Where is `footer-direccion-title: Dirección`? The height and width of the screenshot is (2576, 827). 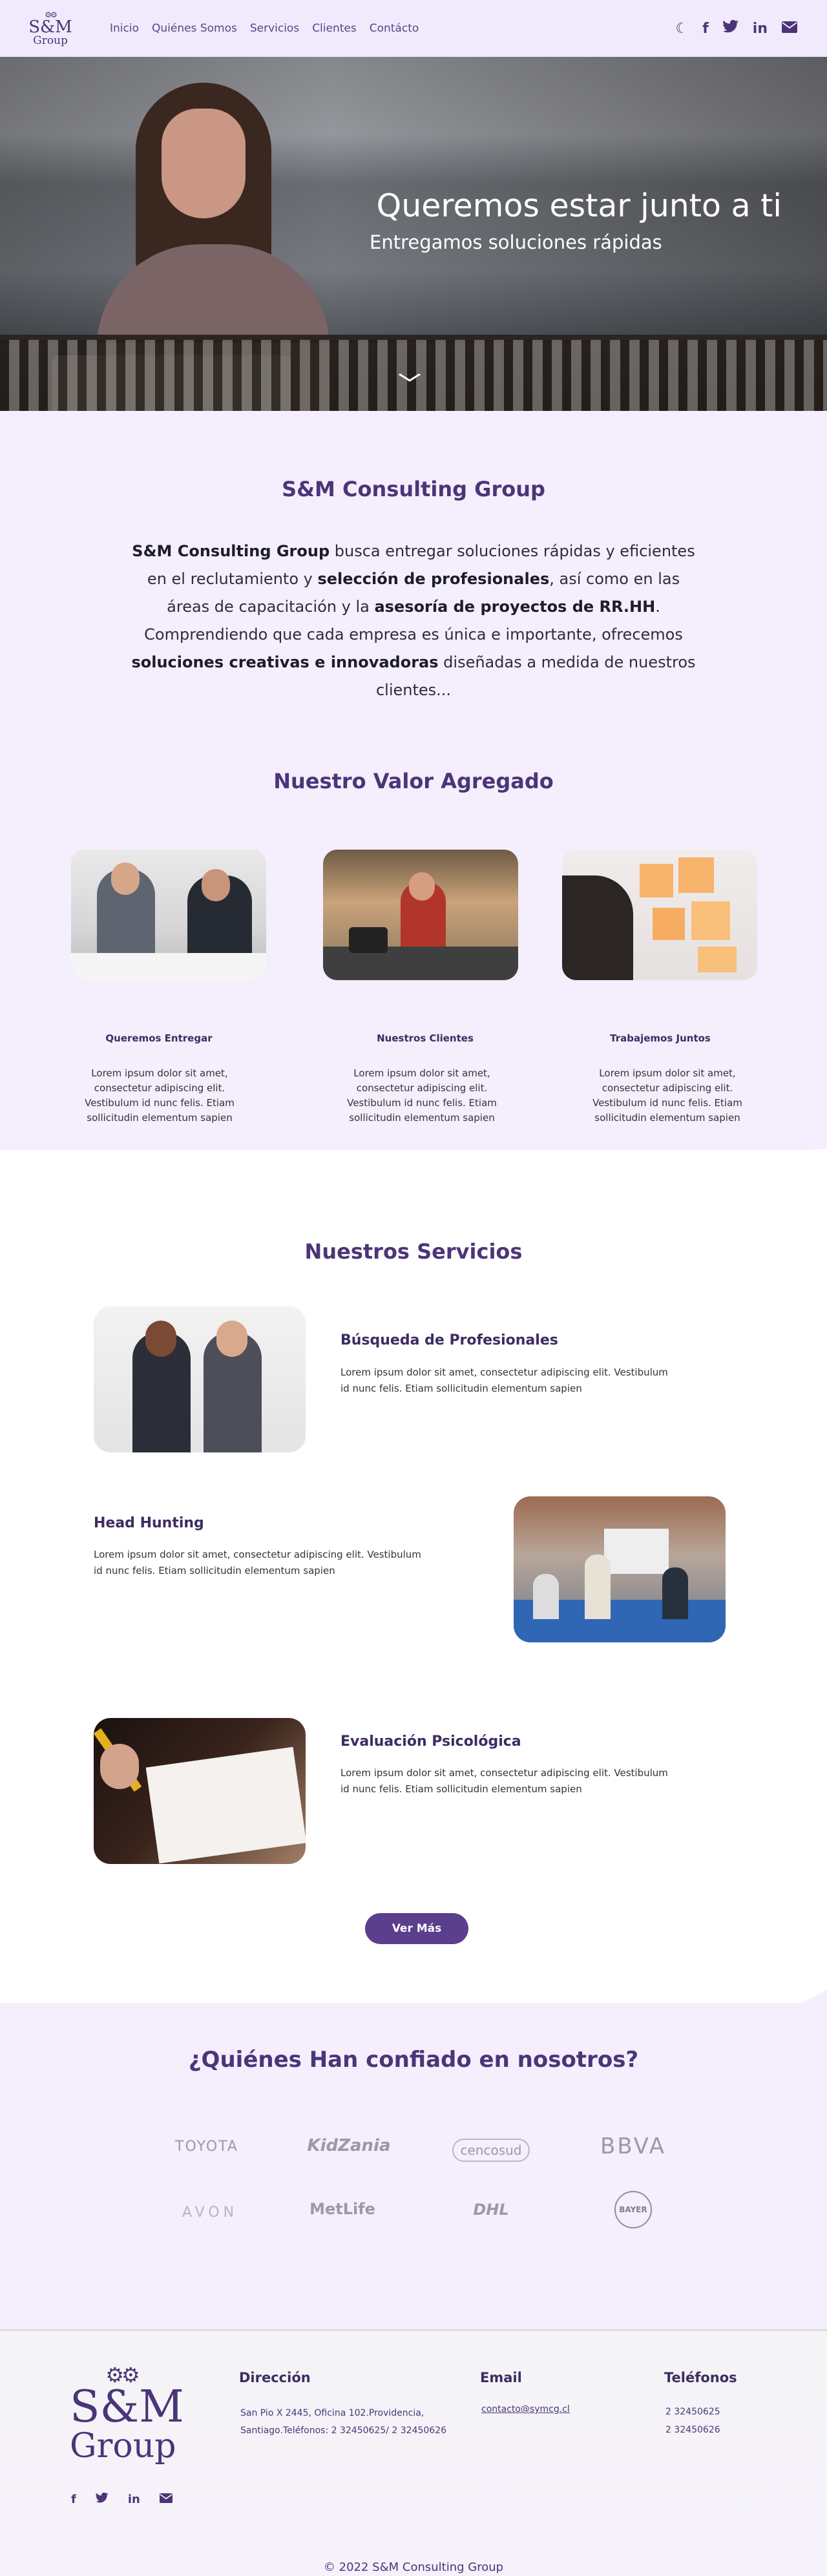
footer-direccion-title: Dirección is located at coordinates (275, 2377).